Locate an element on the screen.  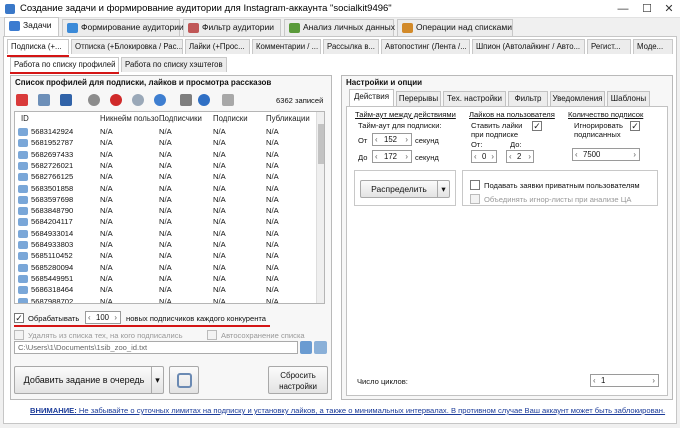
table-row: 5681952787 N/A N/A N/A N/A is located at coordinates (165, 143).